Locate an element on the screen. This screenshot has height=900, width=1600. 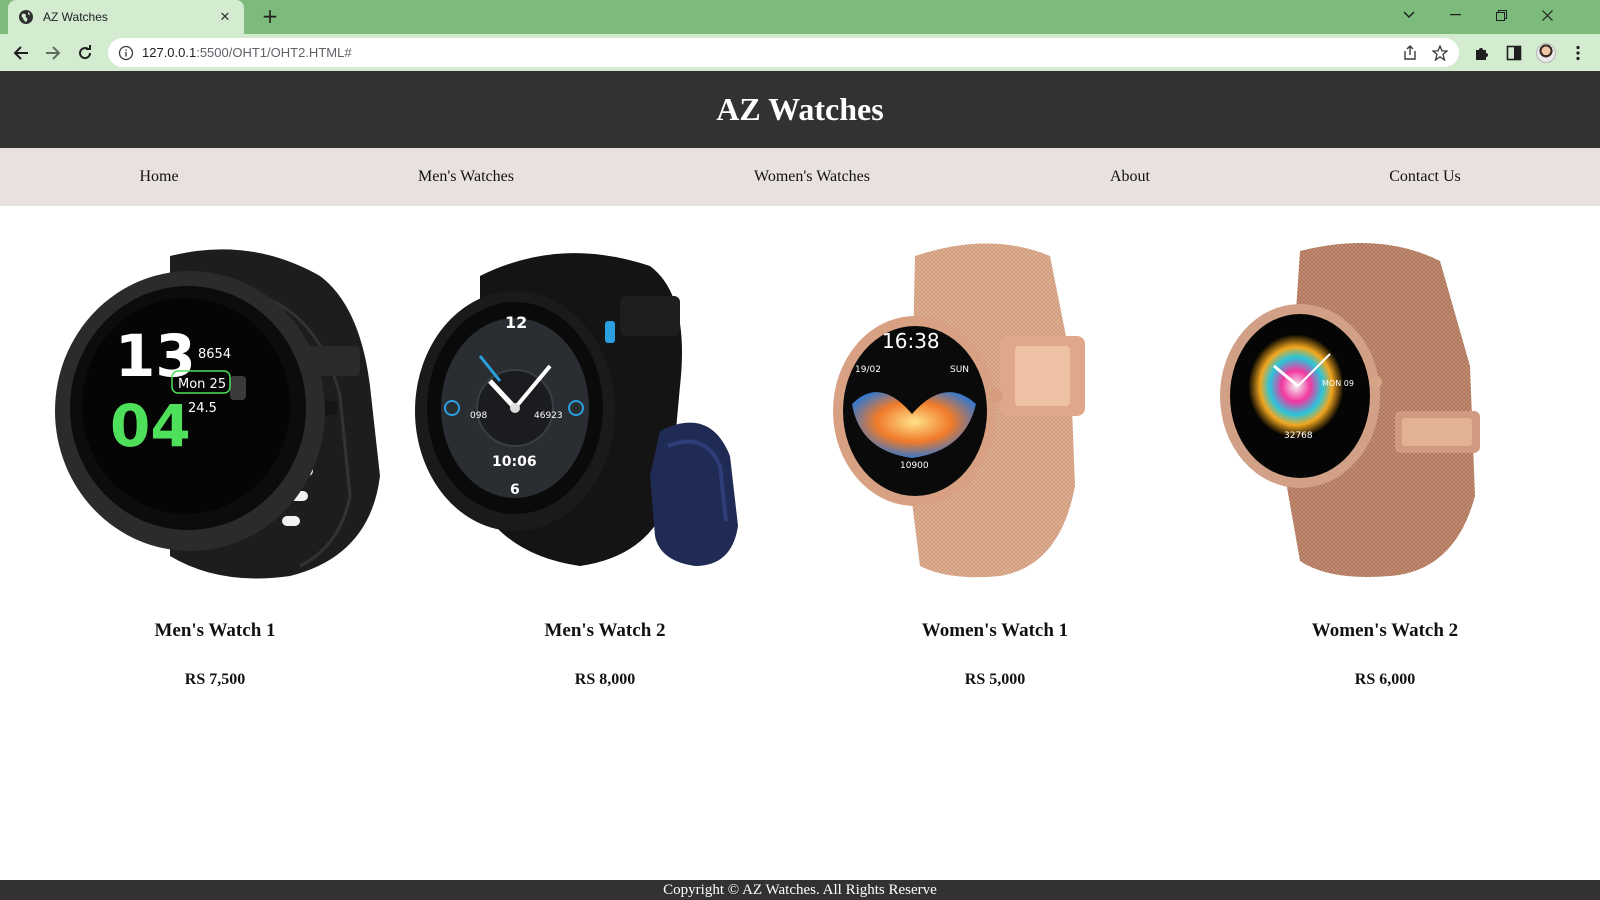
tab-title: AZ Watches is located at coordinates (75, 17).